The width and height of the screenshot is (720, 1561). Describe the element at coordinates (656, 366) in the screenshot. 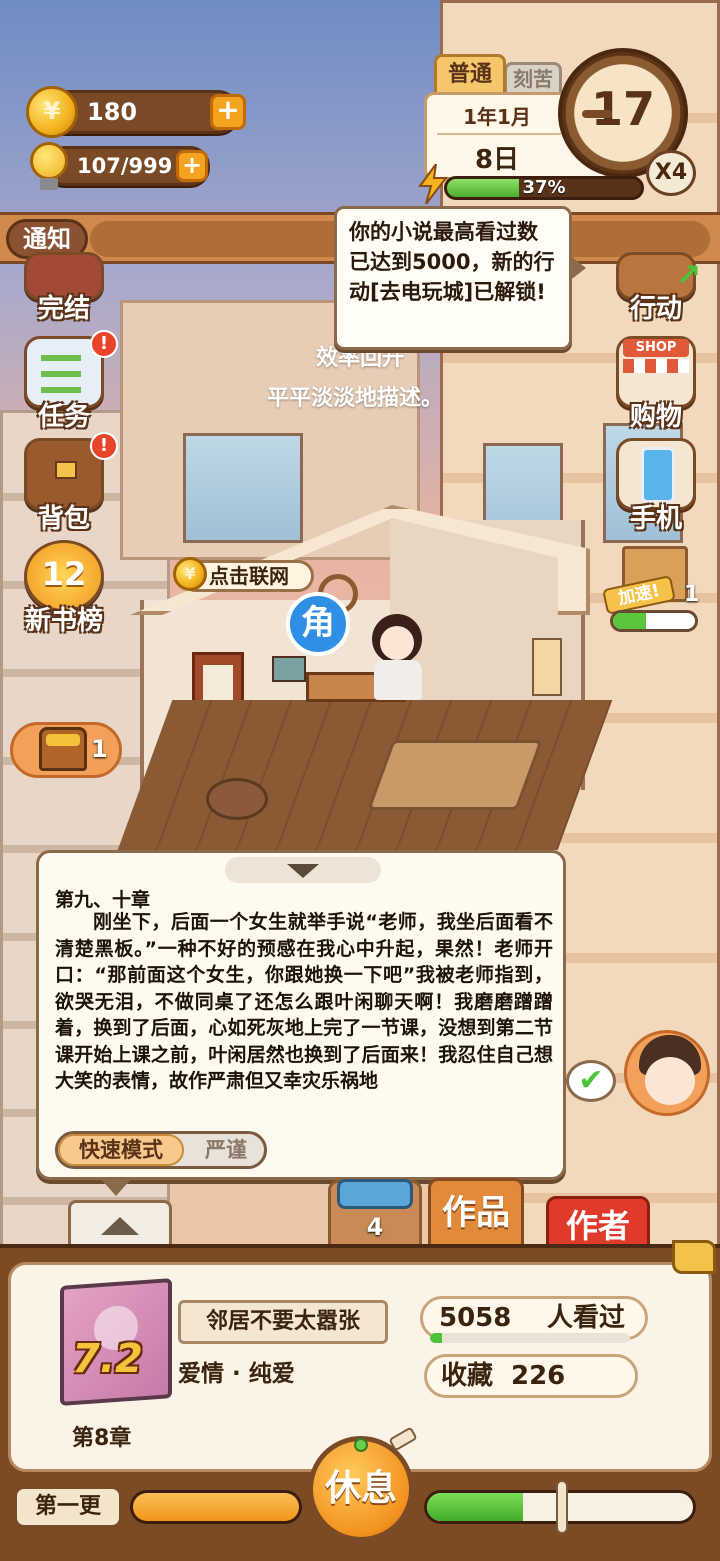

I see `shop-awning-icon` at that location.